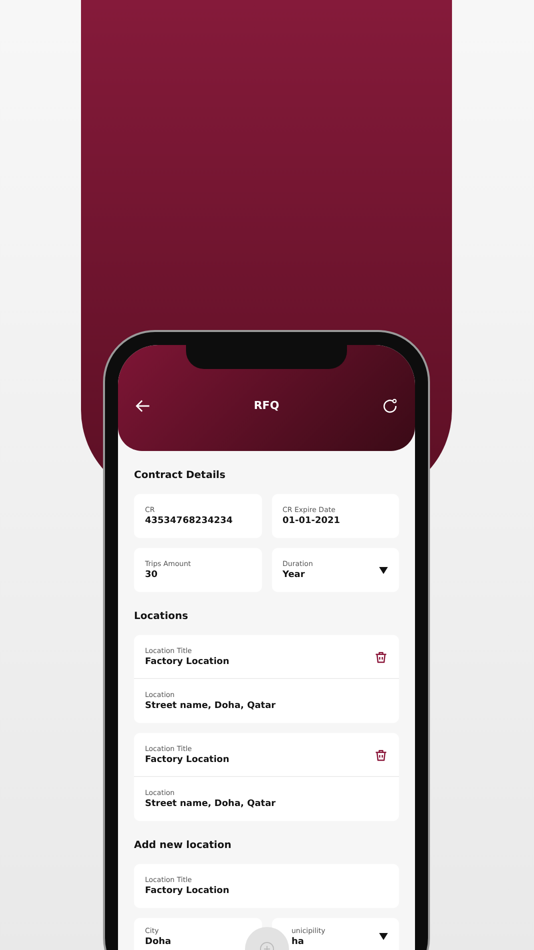  Describe the element at coordinates (152, 575) in the screenshot. I see `field-value: 30` at that location.